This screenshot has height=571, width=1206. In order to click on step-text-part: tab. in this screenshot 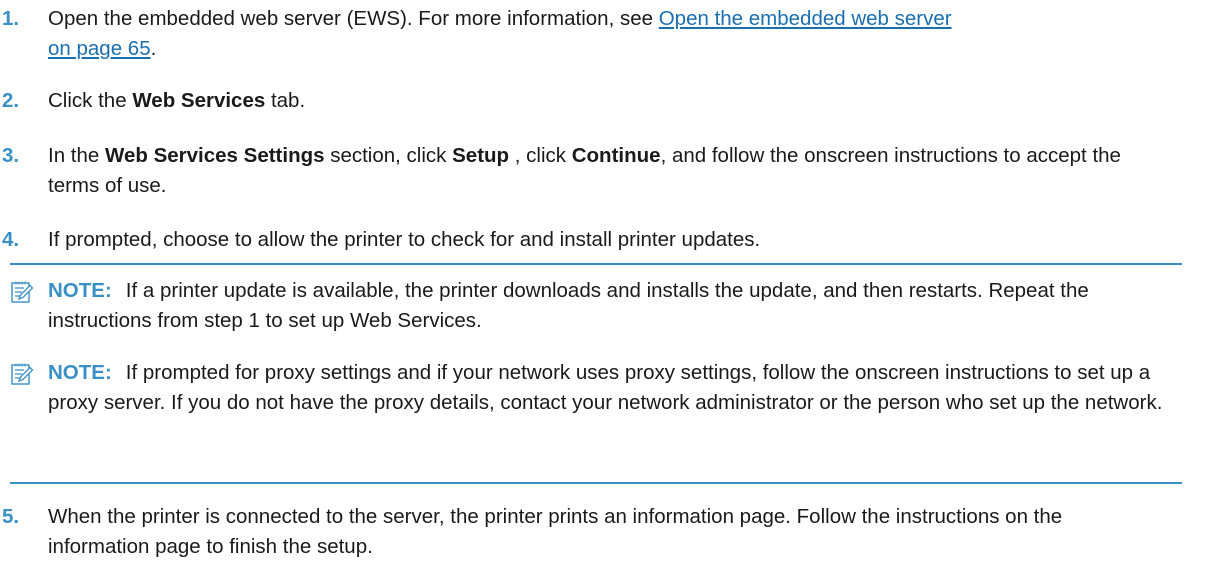, I will do `click(285, 100)`.